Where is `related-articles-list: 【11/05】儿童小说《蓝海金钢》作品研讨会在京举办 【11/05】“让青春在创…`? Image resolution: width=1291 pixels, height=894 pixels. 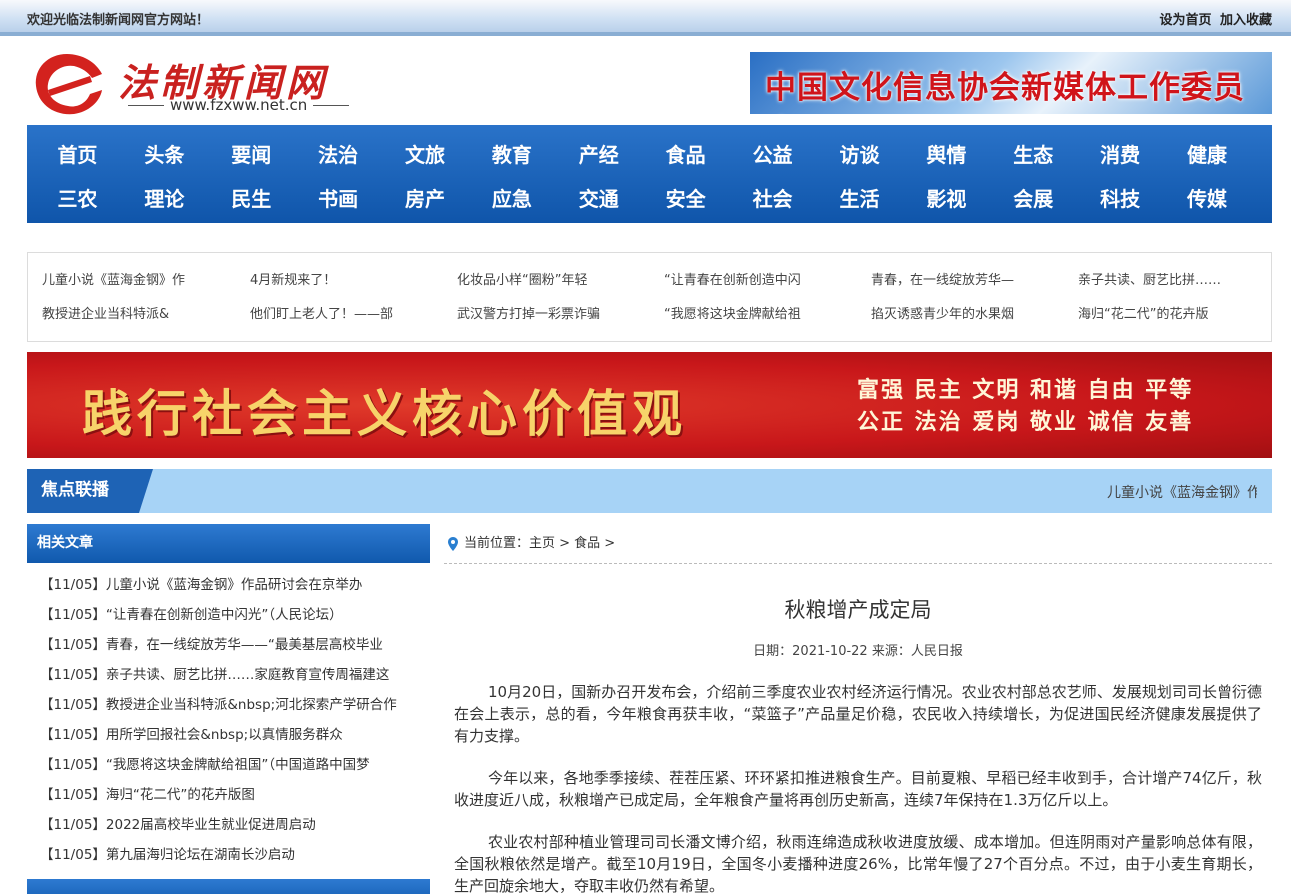
related-articles-list: 【11/05】儿童小说《蓝海金钢》作品研讨会在京举办 【11/05】“让青春在创… is located at coordinates (228, 720).